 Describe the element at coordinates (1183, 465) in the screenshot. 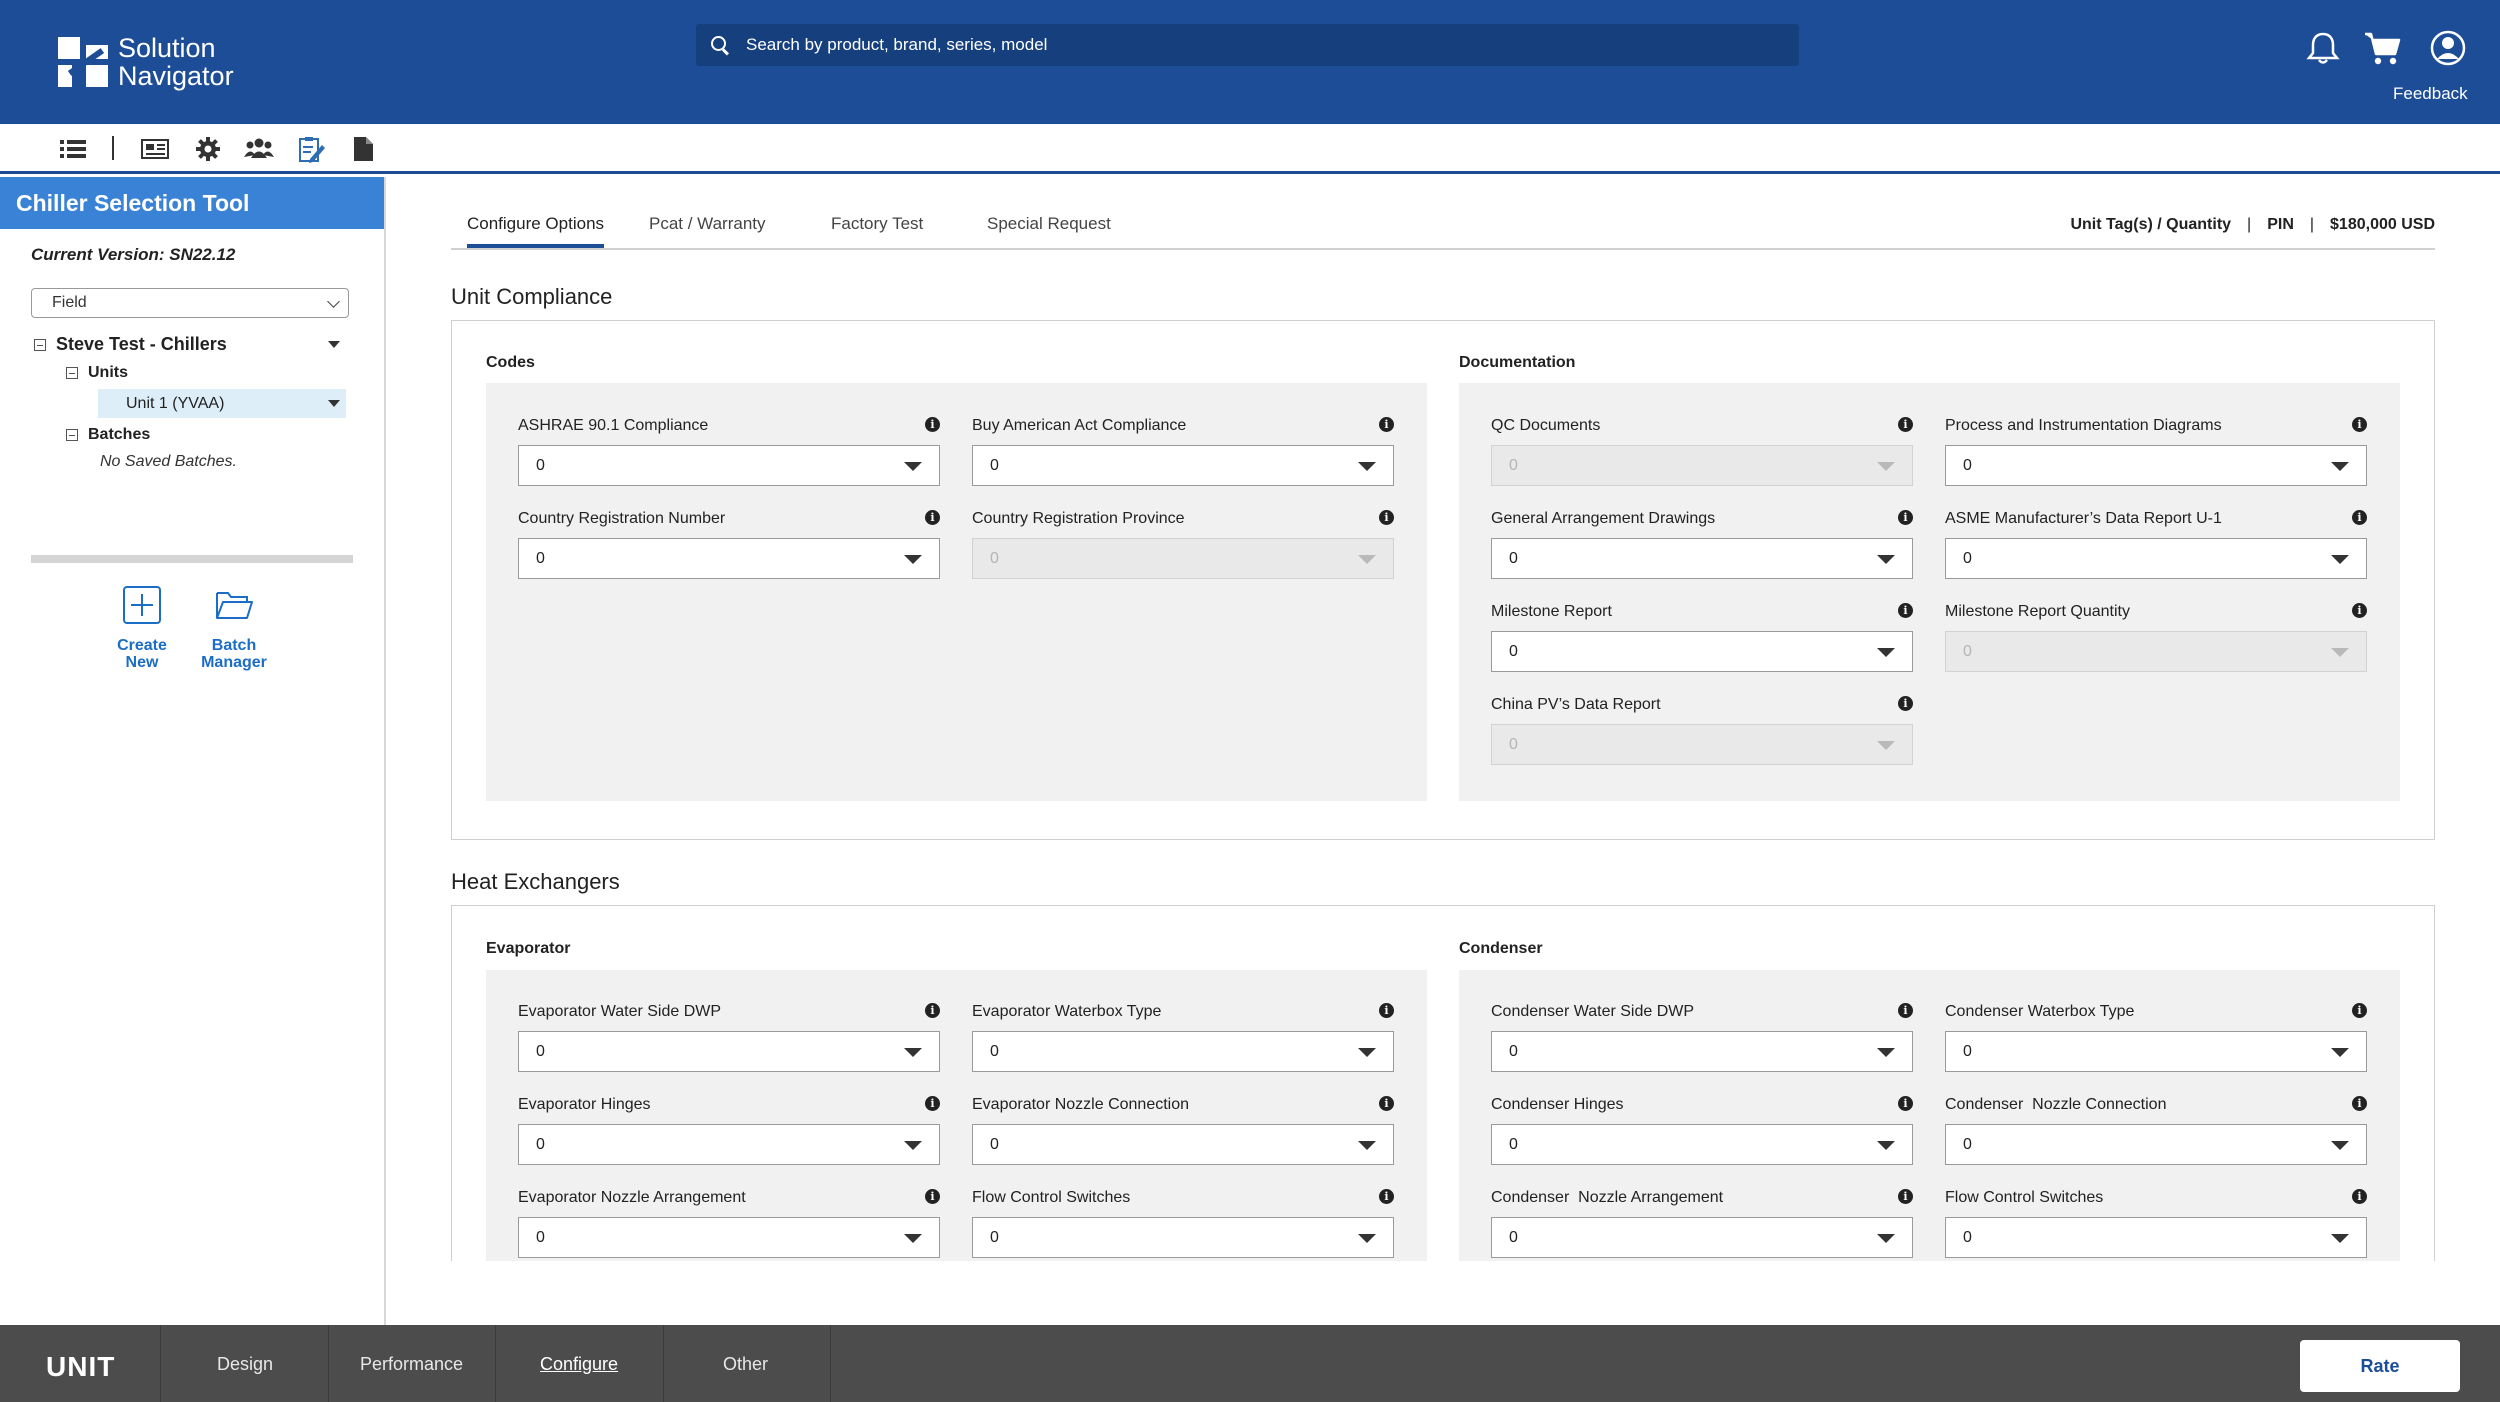

I see `buy-american-dropdown: 0` at that location.